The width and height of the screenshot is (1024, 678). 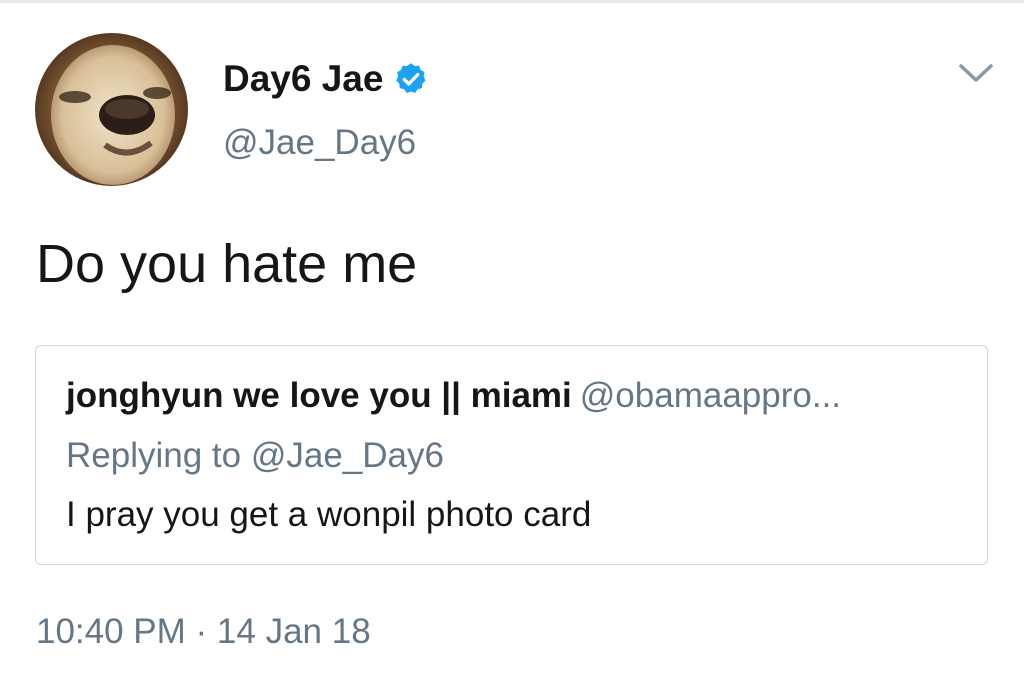 What do you see at coordinates (303, 78) in the screenshot?
I see `author-name-text: Day6 Jae` at bounding box center [303, 78].